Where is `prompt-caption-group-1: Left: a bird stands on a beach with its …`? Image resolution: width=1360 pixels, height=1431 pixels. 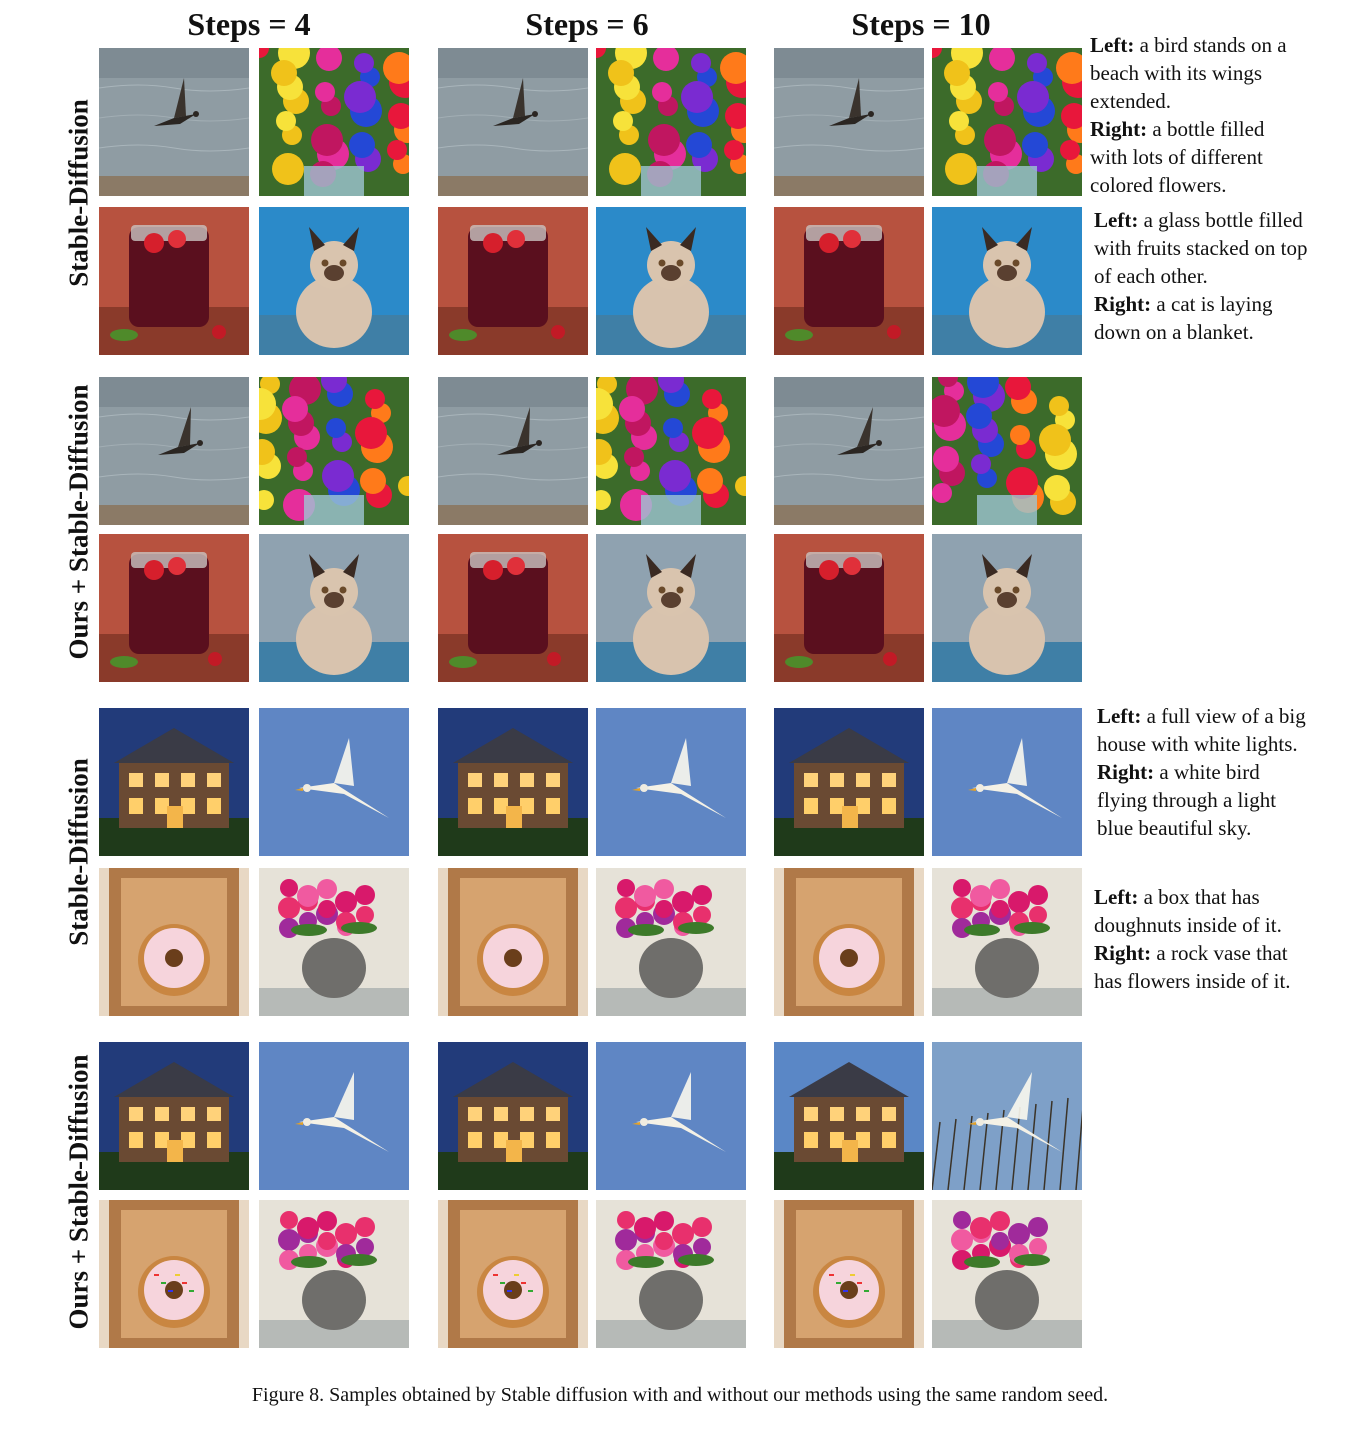 prompt-caption-group-1: Left: a bird stands on a beach with its … is located at coordinates (1197, 115).